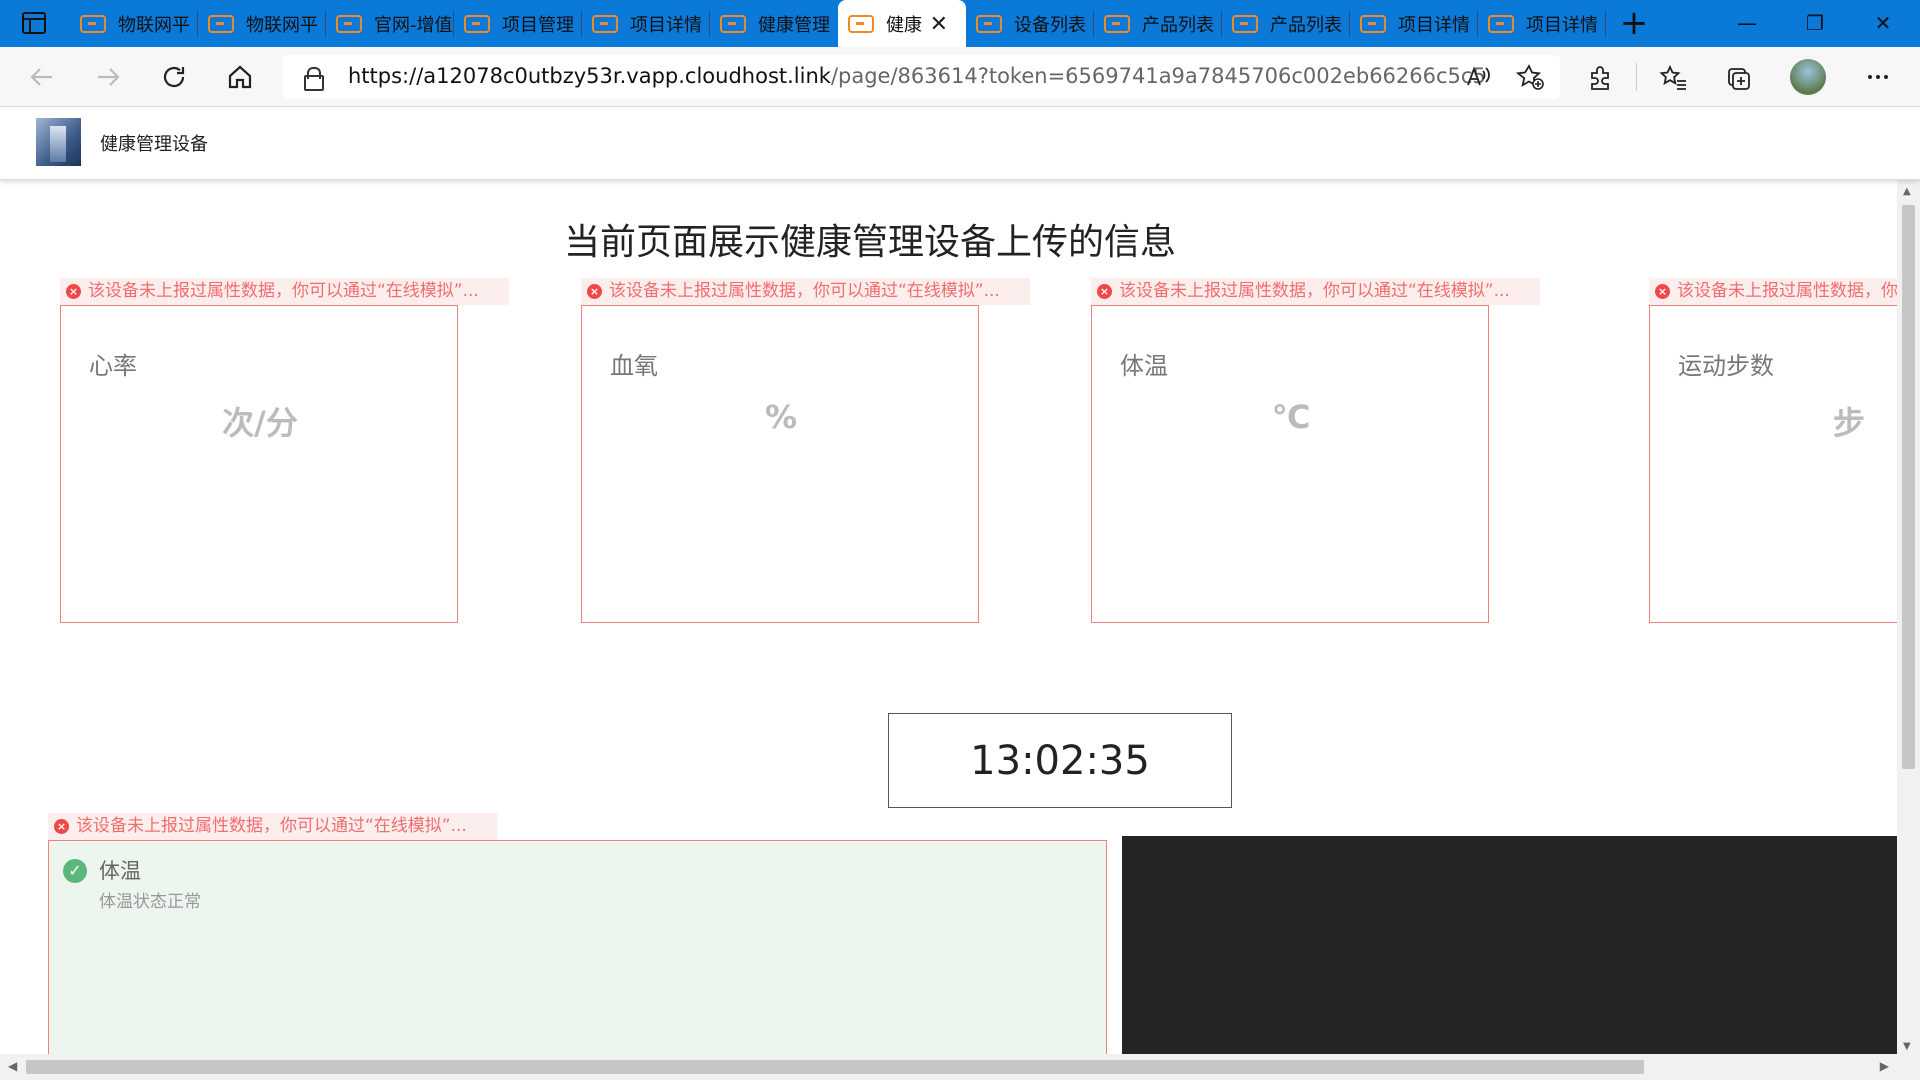  Describe the element at coordinates (1907, 1046) in the screenshot. I see `scroll-down-icon: ▼` at that location.